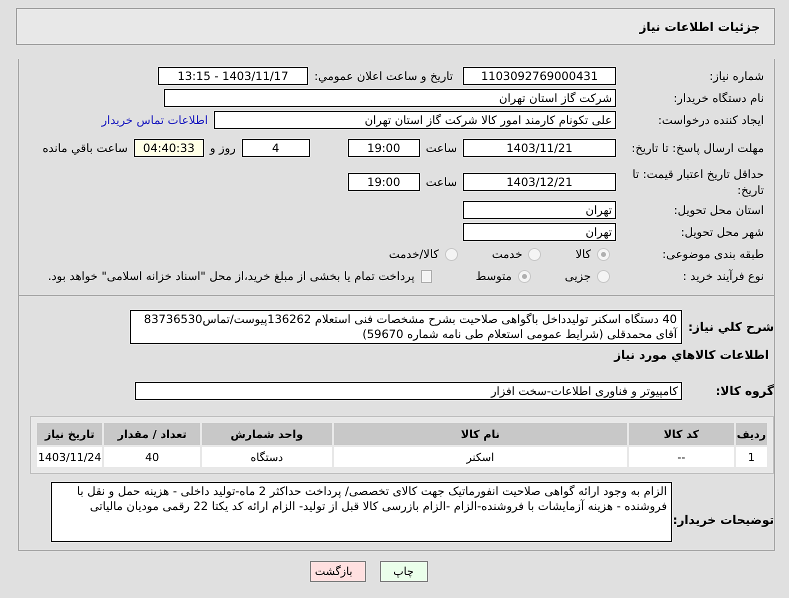 This screenshot has width=789, height=598. I want to click on description-textarea: 40 دستگاه اسکنر تولیدداخل باگواهی صلاحیت بشرح مشخصات فنی استعلام 136262پیوست/تماس83736530 آقای محمدقلی (شرایط عمومی استعلام طی نامه شماره 59670), so click(406, 327).